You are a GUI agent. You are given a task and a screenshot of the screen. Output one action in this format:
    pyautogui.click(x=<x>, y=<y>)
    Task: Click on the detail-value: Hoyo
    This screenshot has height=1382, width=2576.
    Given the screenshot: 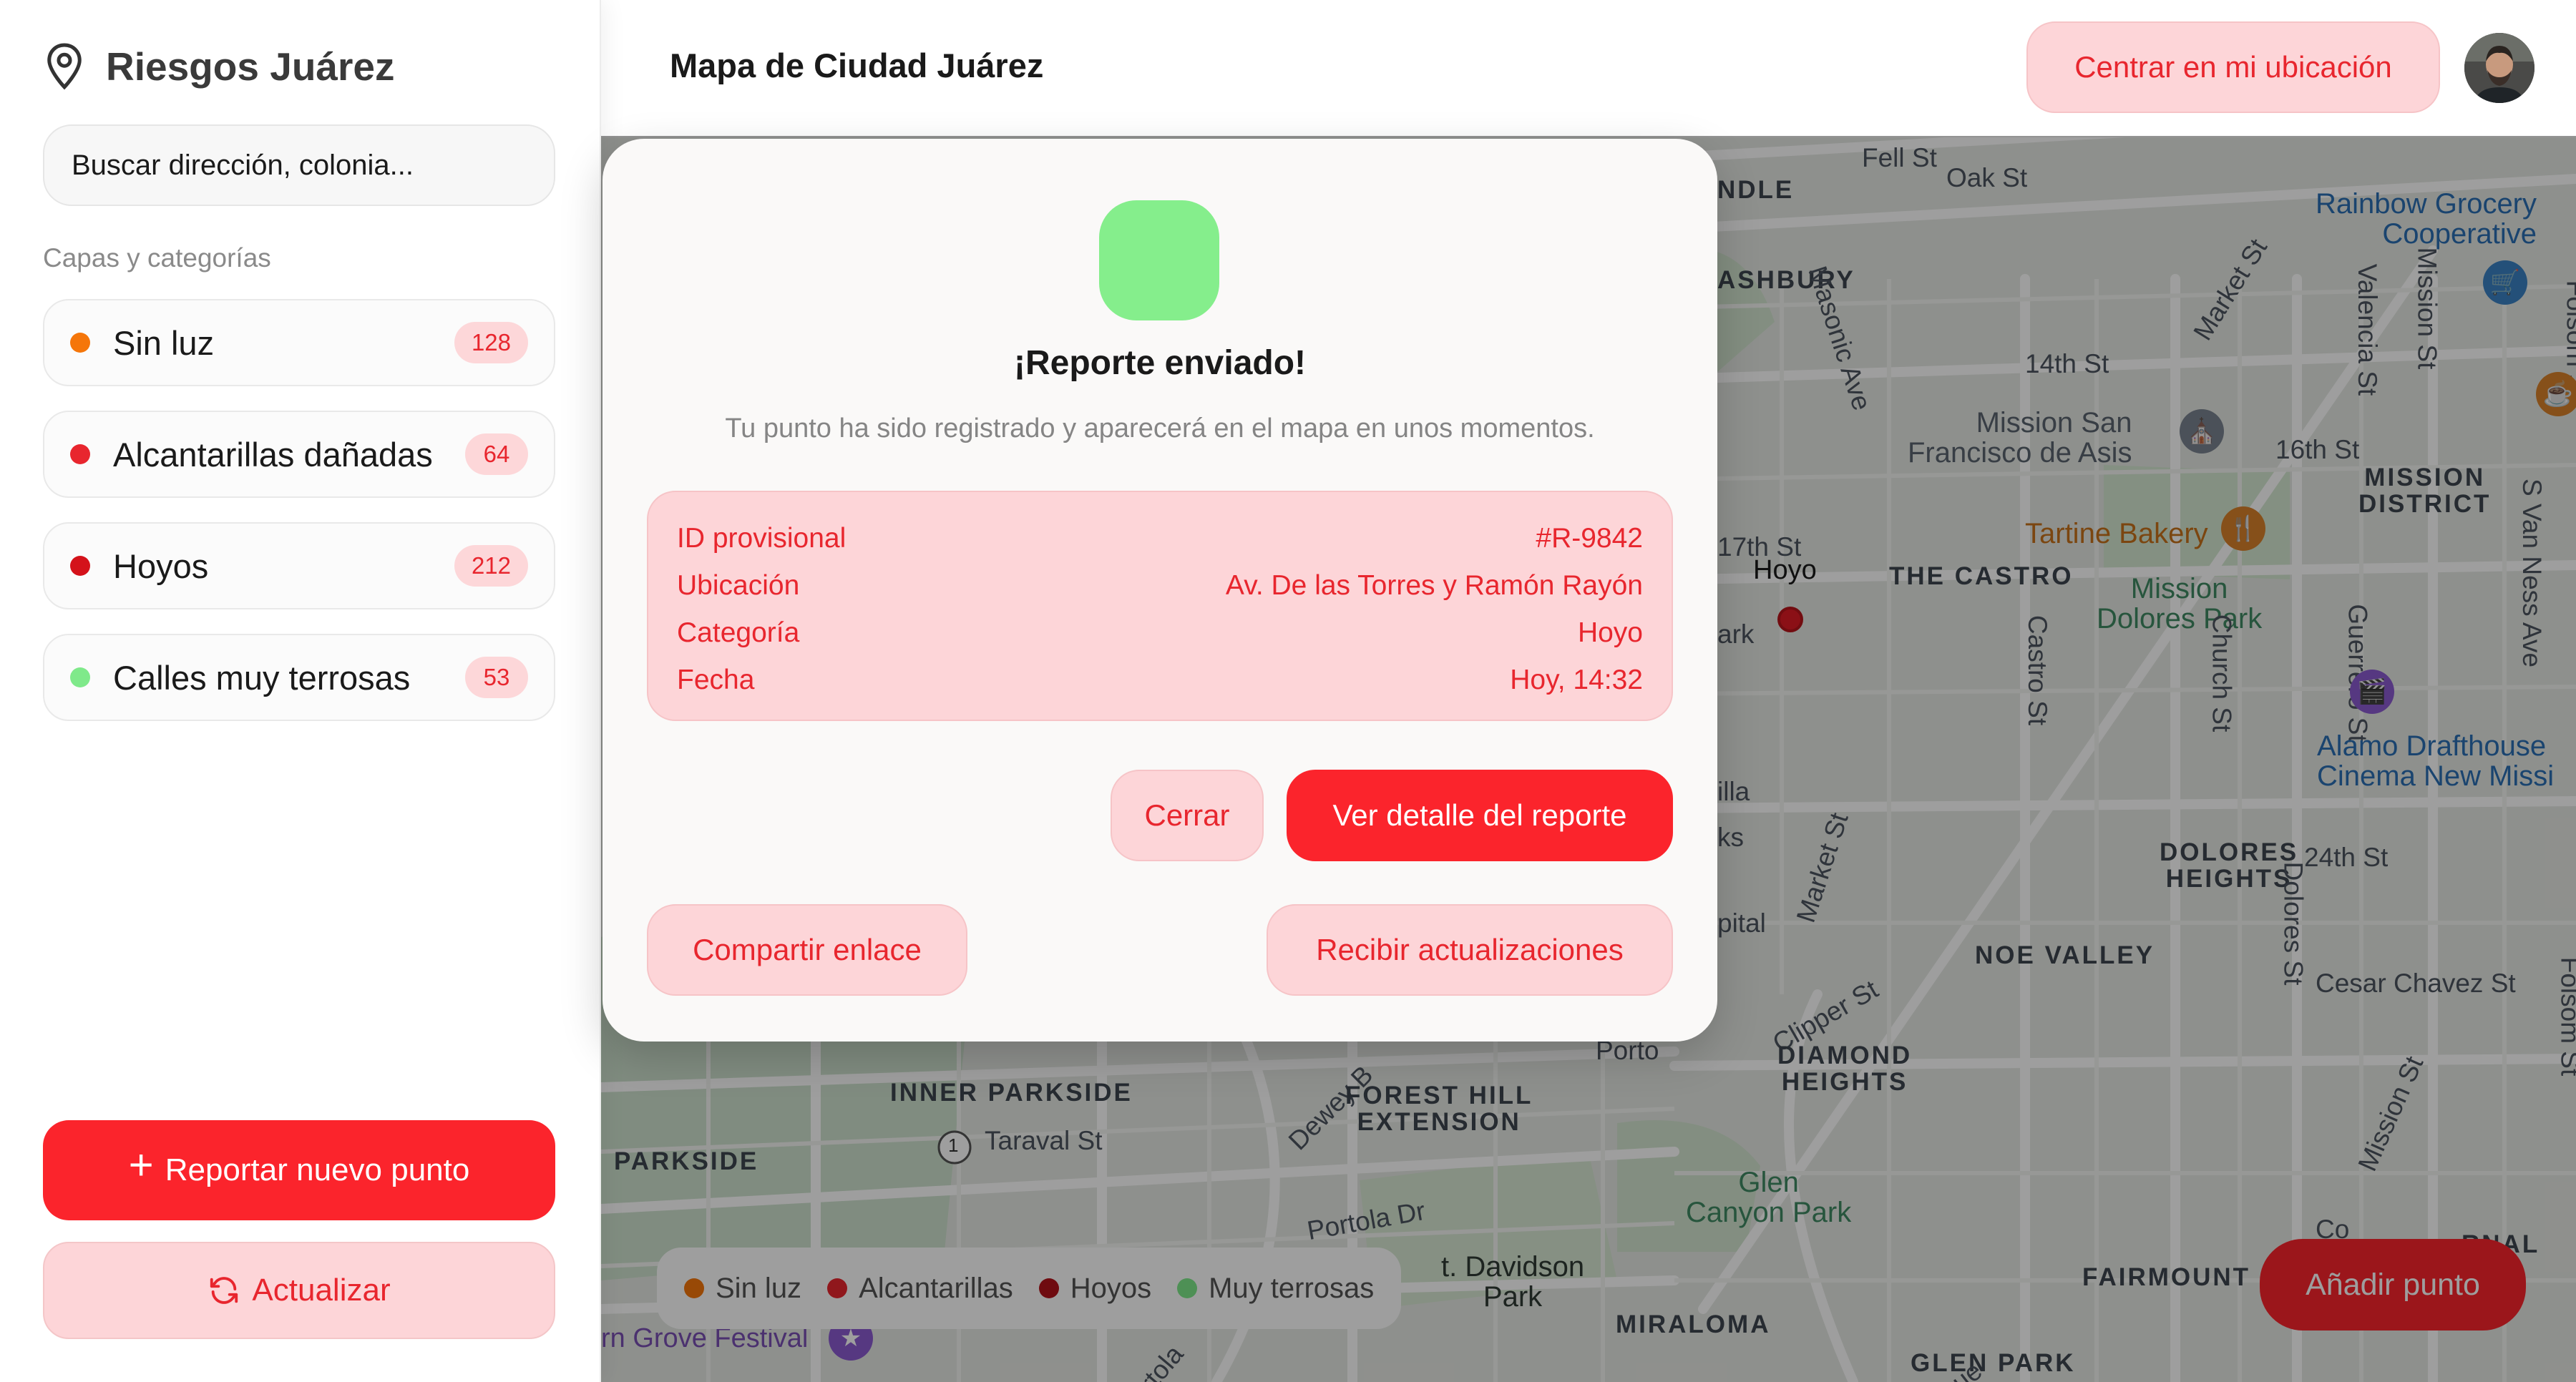 What is the action you would take?
    pyautogui.click(x=1610, y=632)
    